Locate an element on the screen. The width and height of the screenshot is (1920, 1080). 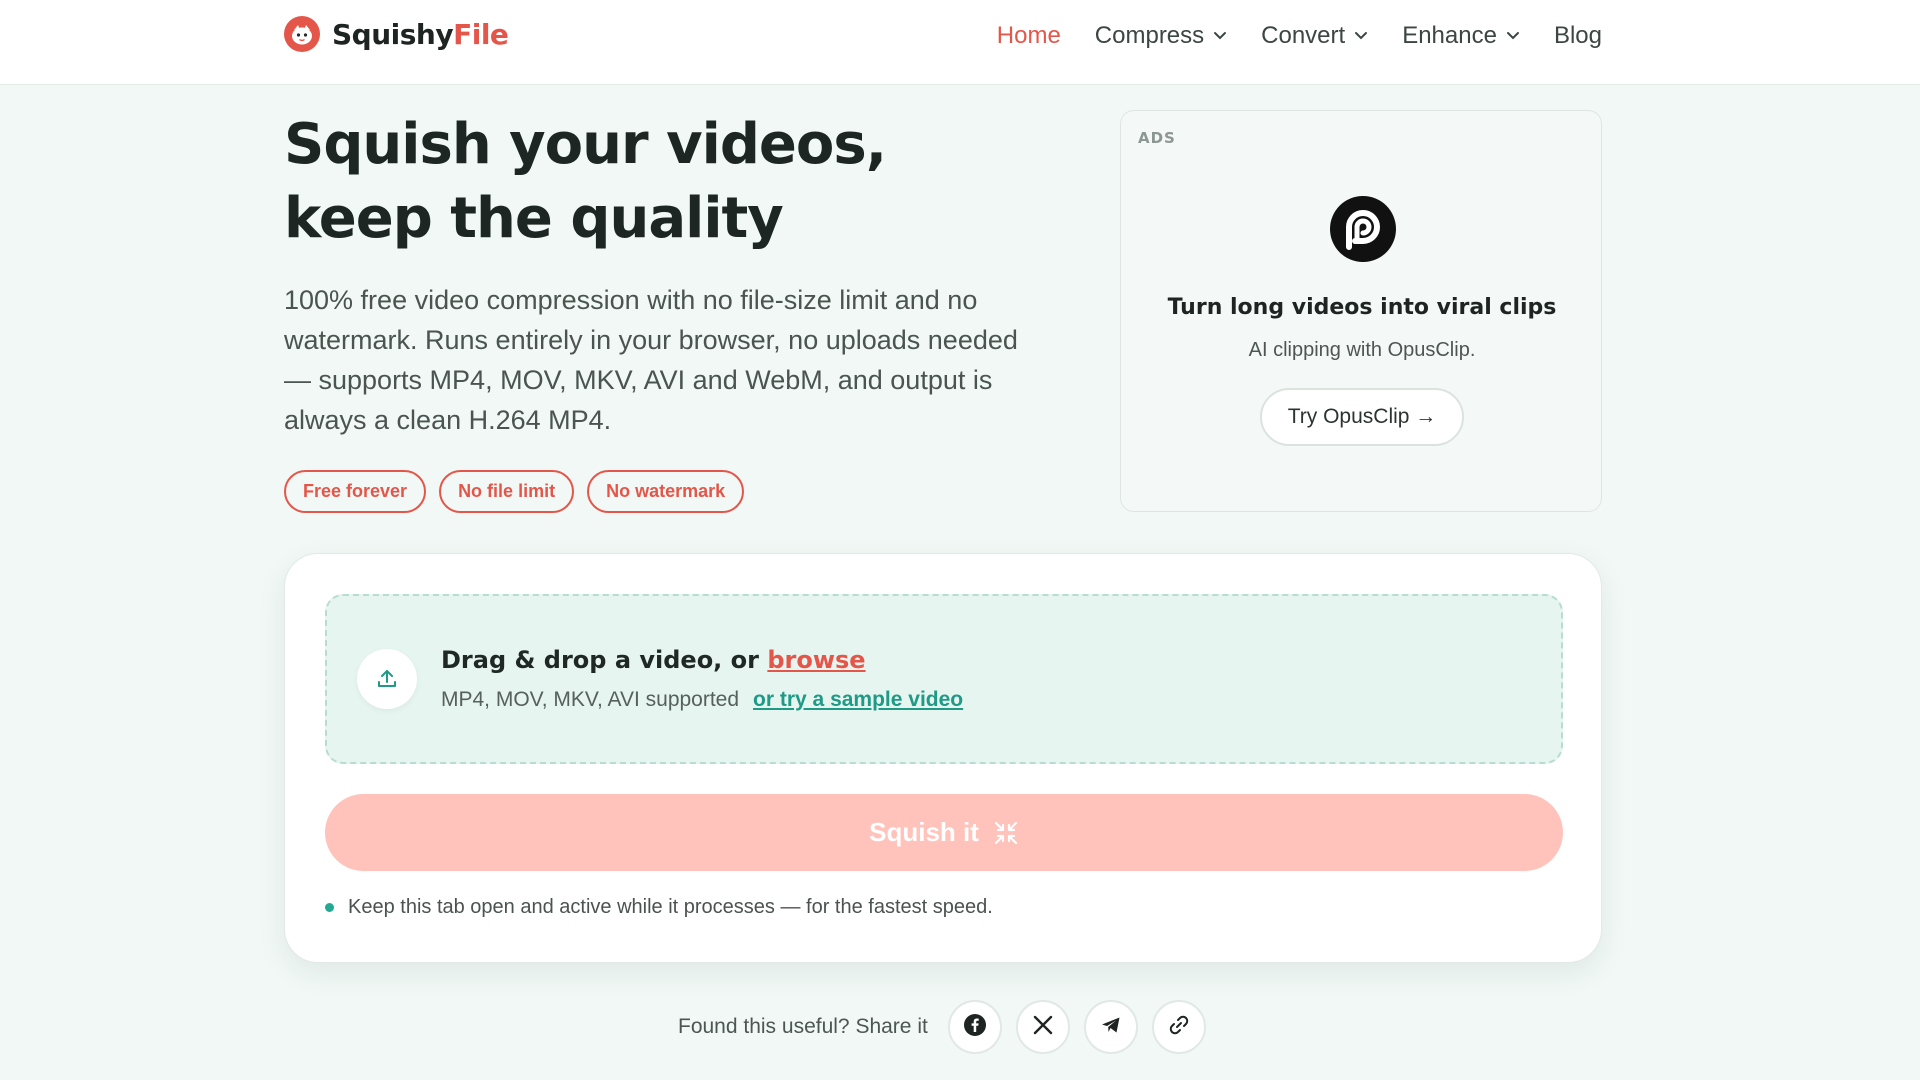
ad-tag: ADS is located at coordinates (1157, 138).